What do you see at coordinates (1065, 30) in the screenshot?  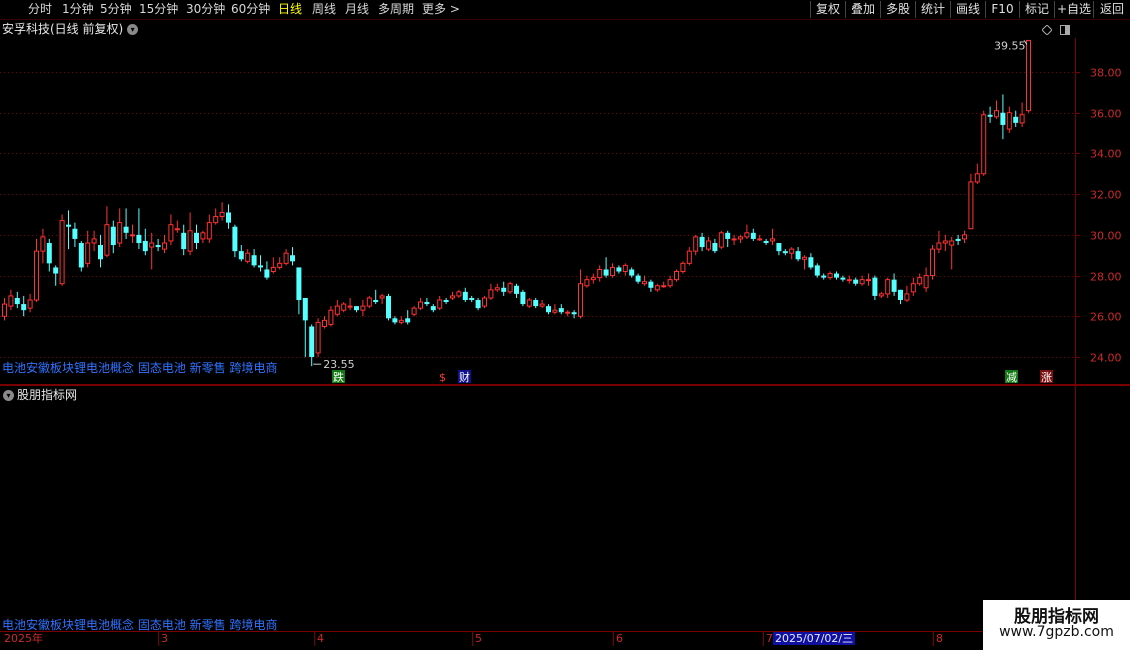 I see `panel-toggle-icon` at bounding box center [1065, 30].